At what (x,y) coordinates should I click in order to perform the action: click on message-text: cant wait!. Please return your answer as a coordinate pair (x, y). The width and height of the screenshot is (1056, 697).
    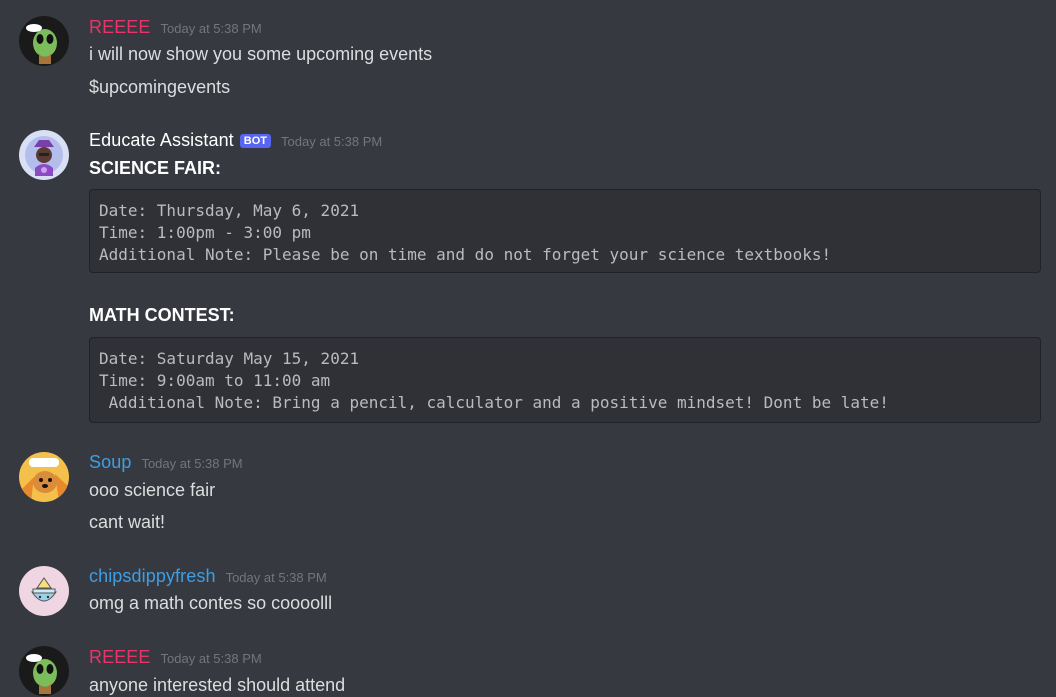
    Looking at the image, I should click on (127, 522).